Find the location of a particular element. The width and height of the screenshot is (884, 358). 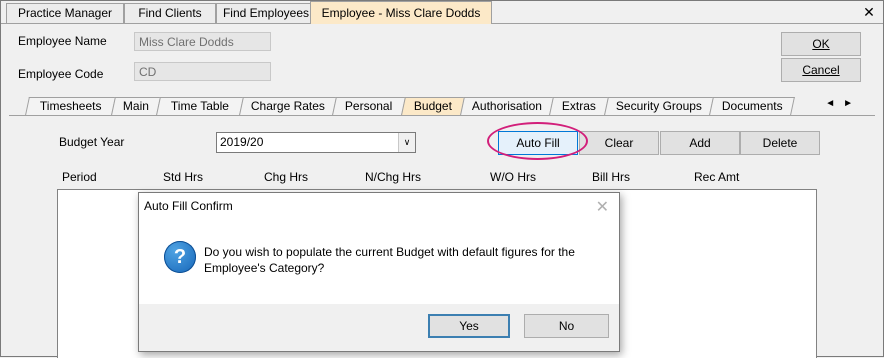

tab-label: Personal is located at coordinates (369, 106).